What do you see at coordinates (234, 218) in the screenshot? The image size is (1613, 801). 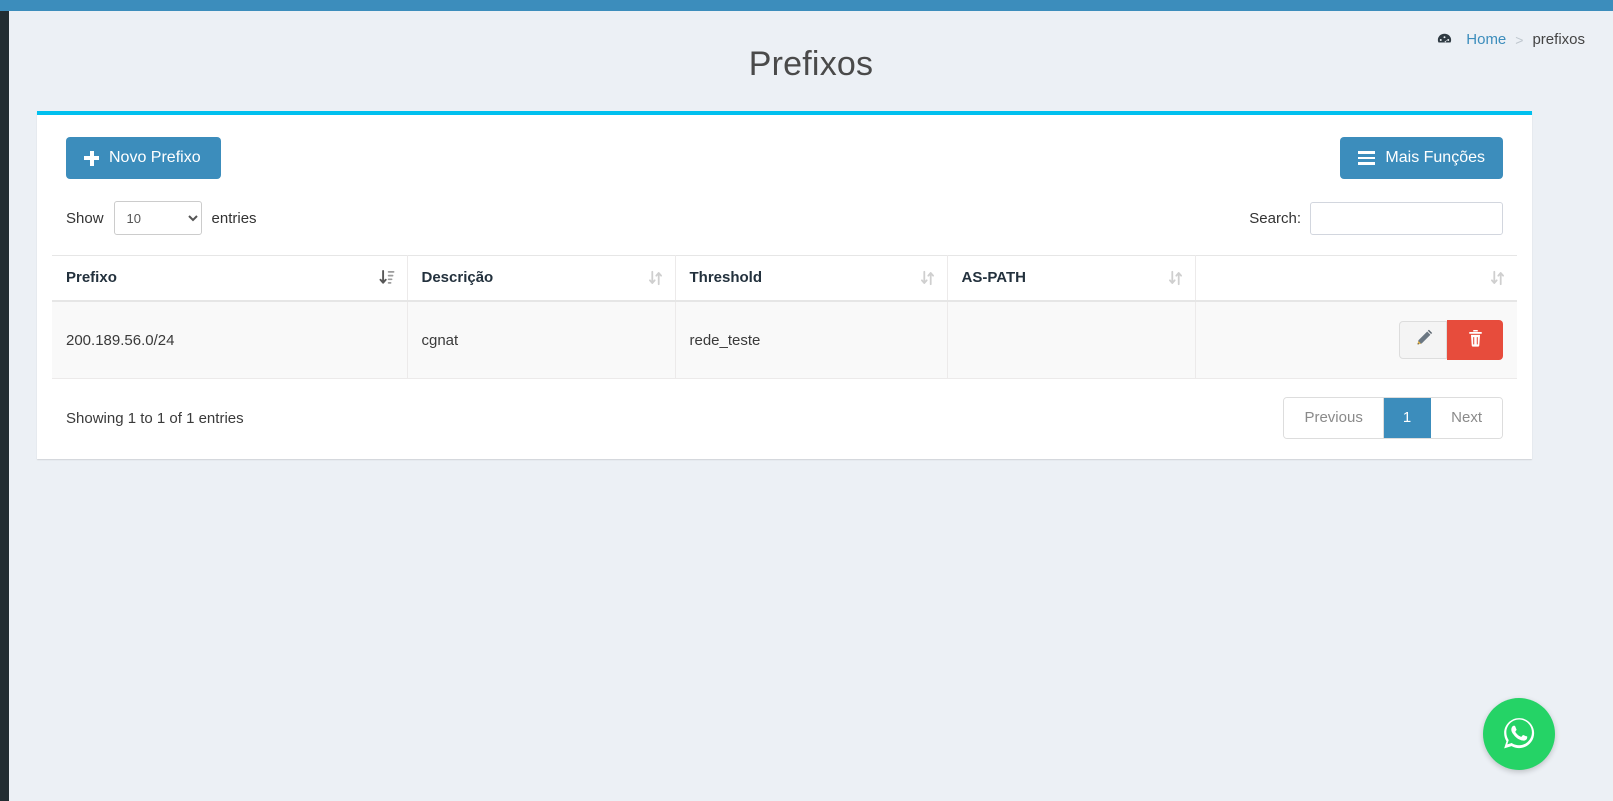 I see `entries-label: entries` at bounding box center [234, 218].